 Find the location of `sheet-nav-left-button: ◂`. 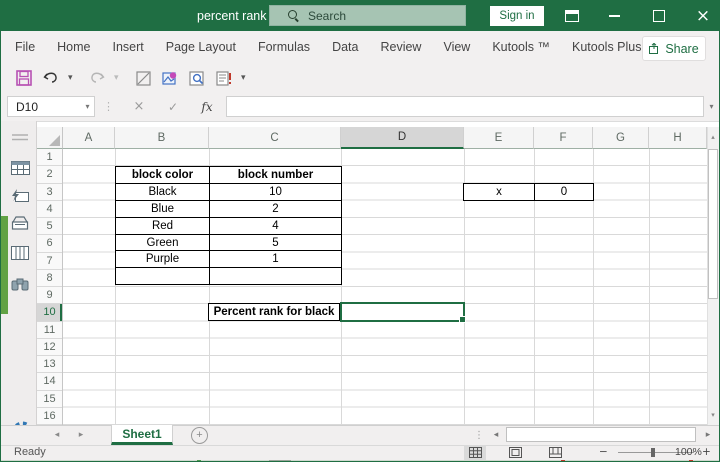

sheet-nav-left-button: ◂ is located at coordinates (57, 435).